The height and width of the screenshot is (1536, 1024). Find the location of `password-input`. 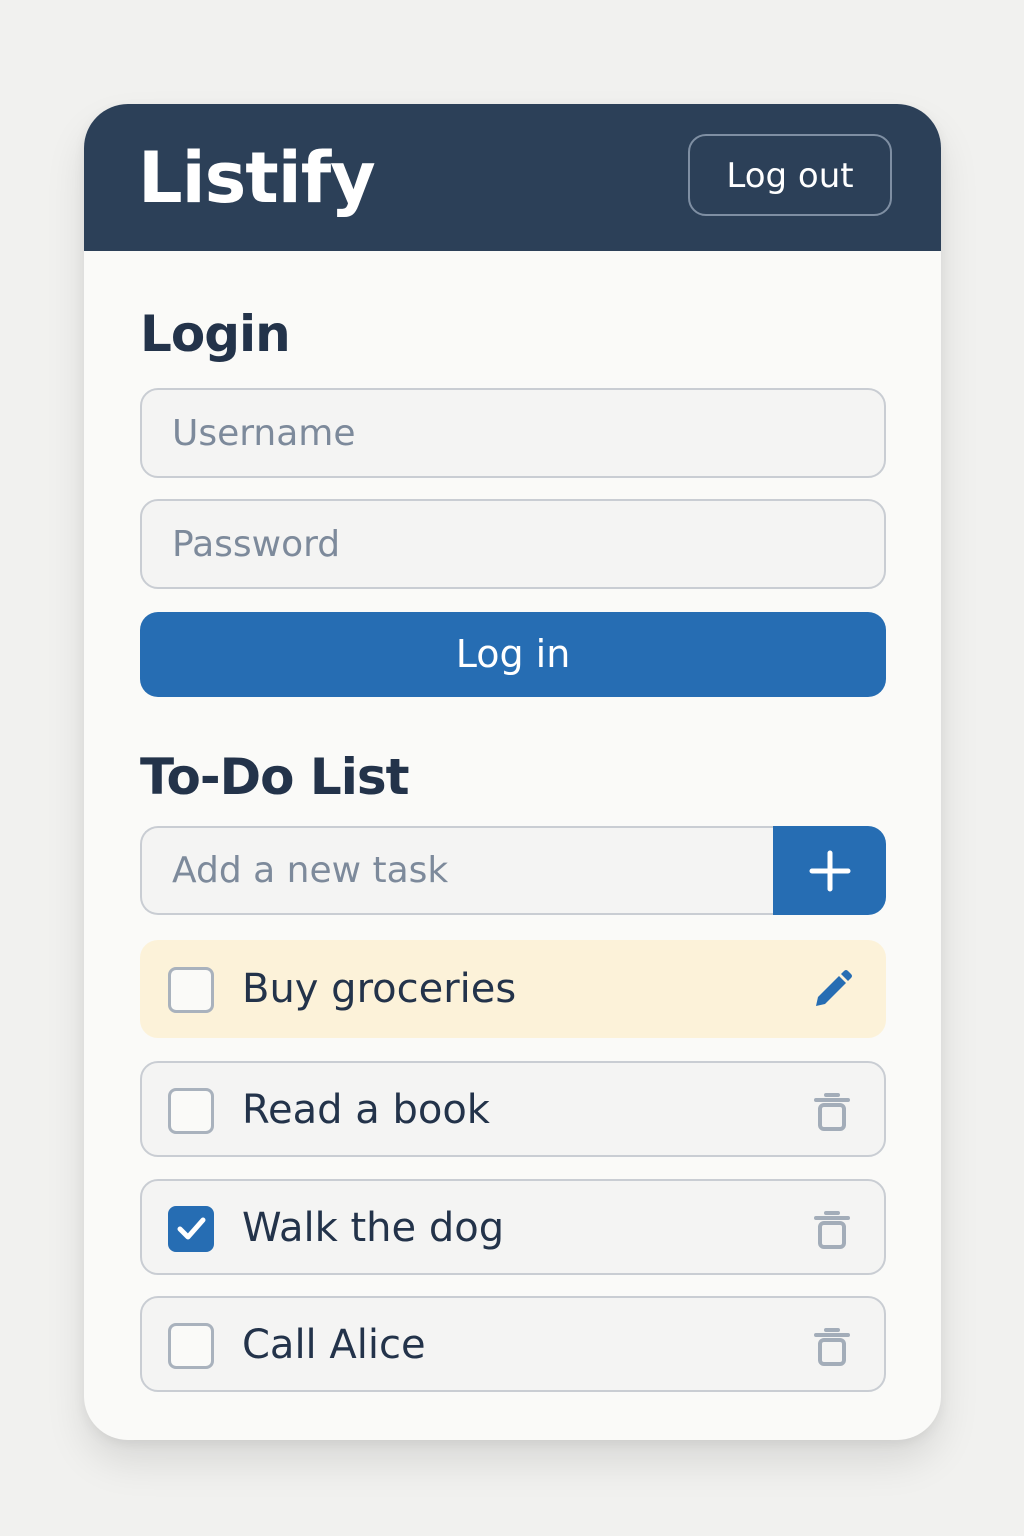

password-input is located at coordinates (513, 544).